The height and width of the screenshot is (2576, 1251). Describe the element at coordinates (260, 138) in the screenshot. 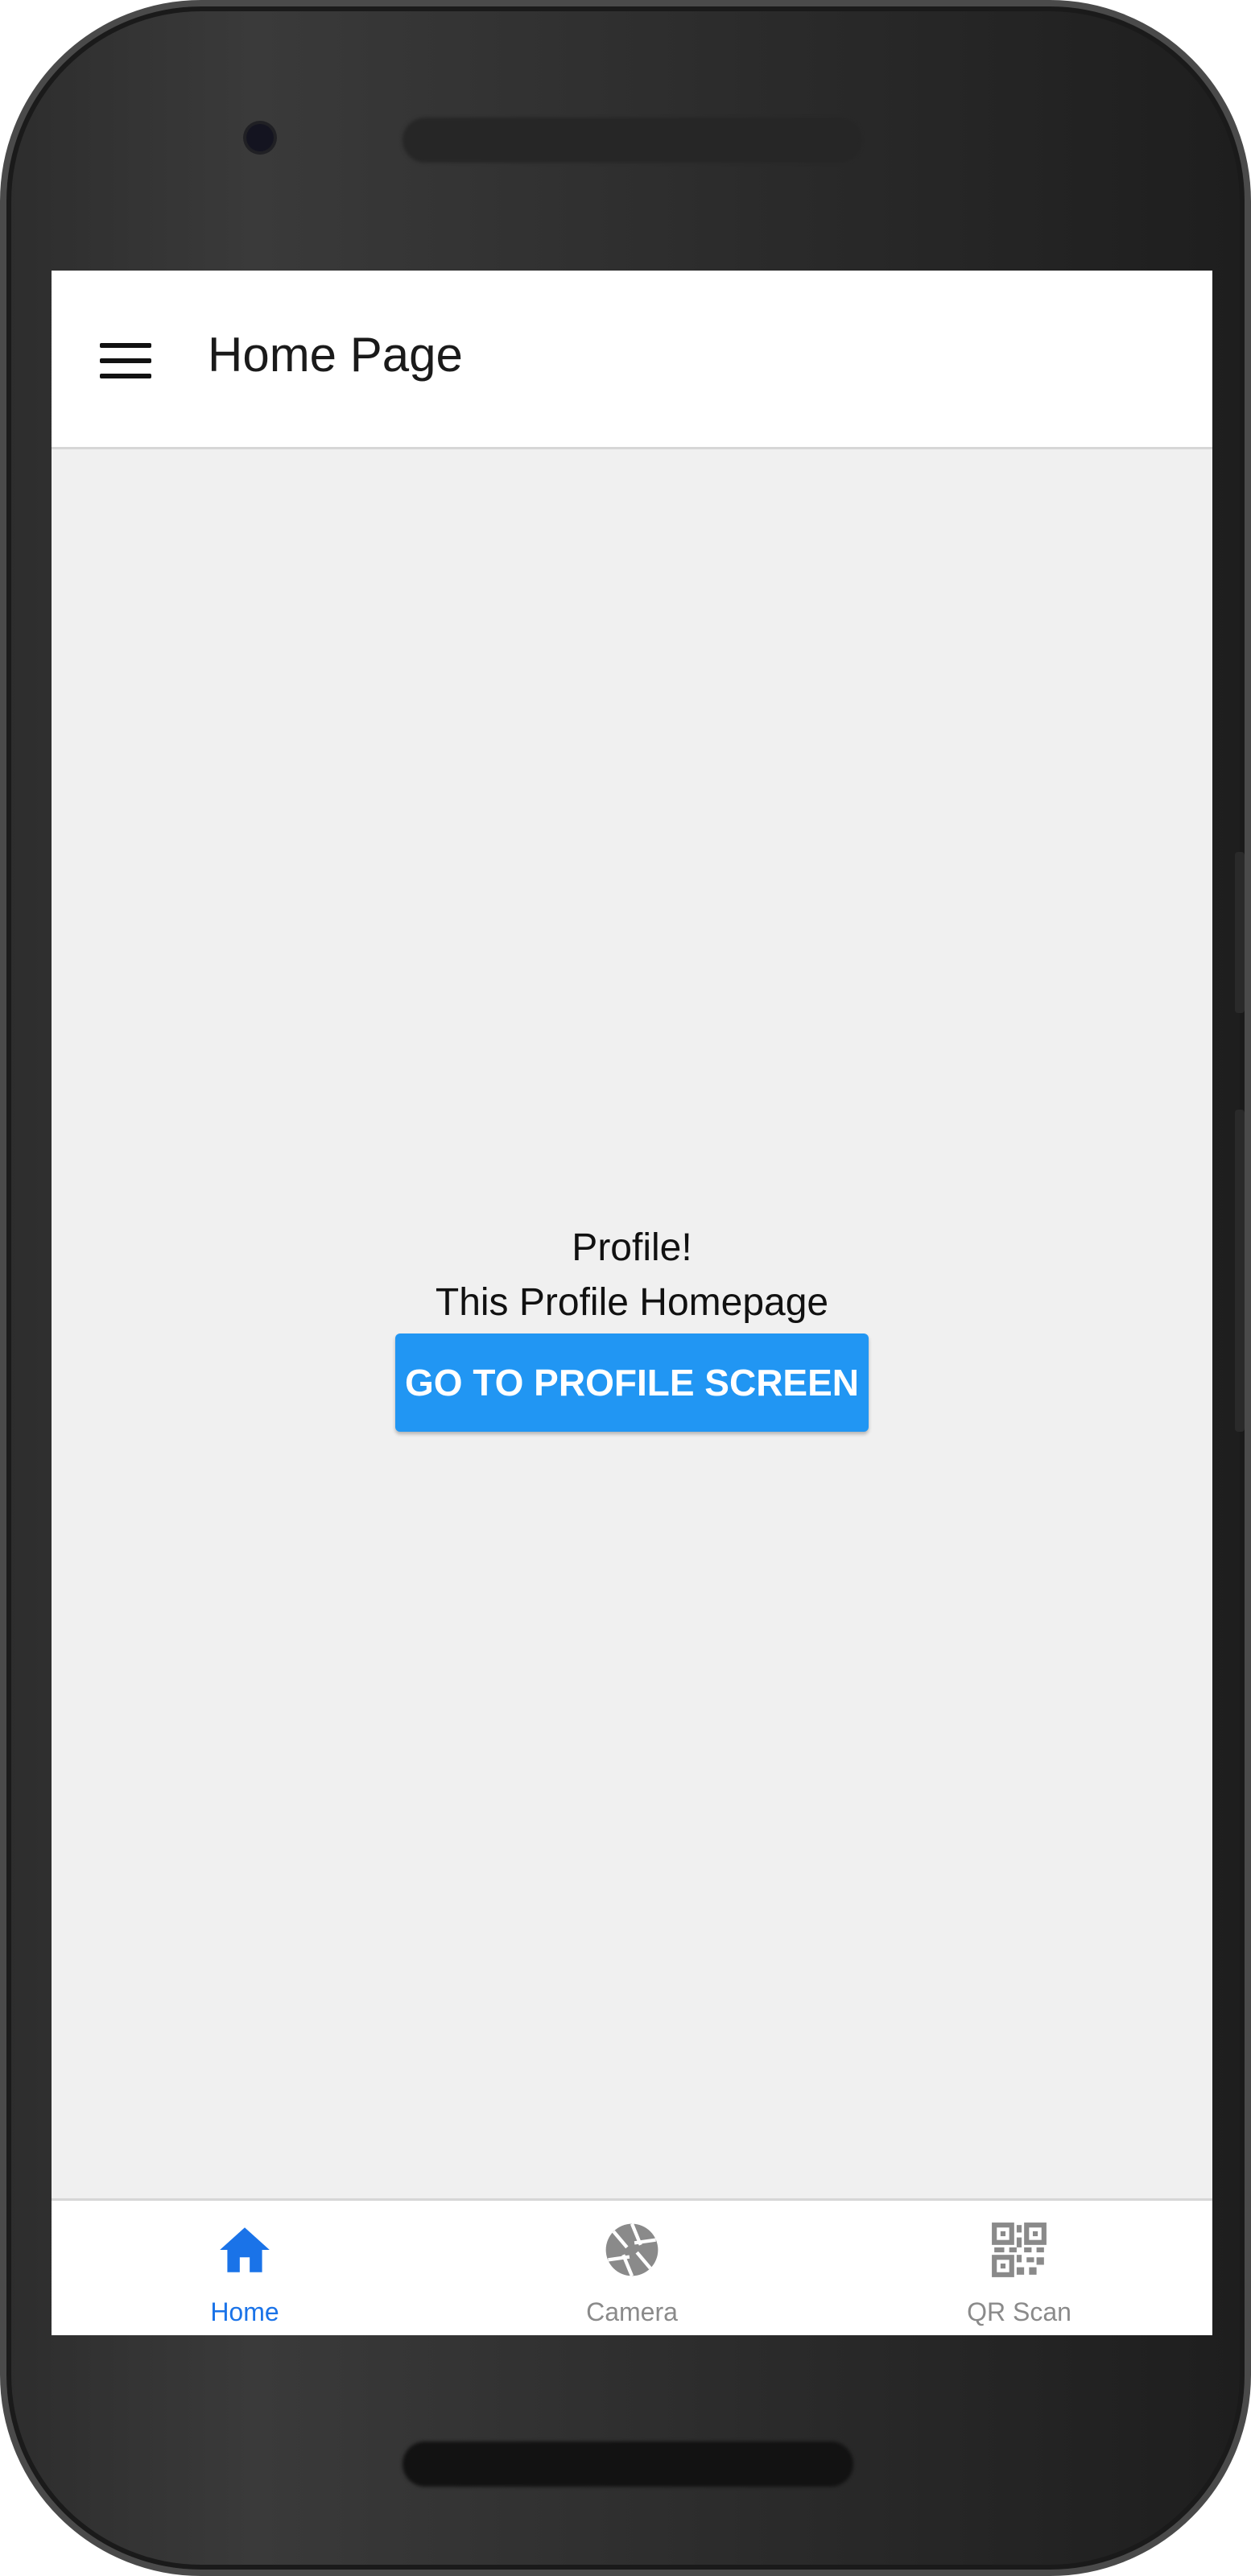

I see `front-camera` at that location.